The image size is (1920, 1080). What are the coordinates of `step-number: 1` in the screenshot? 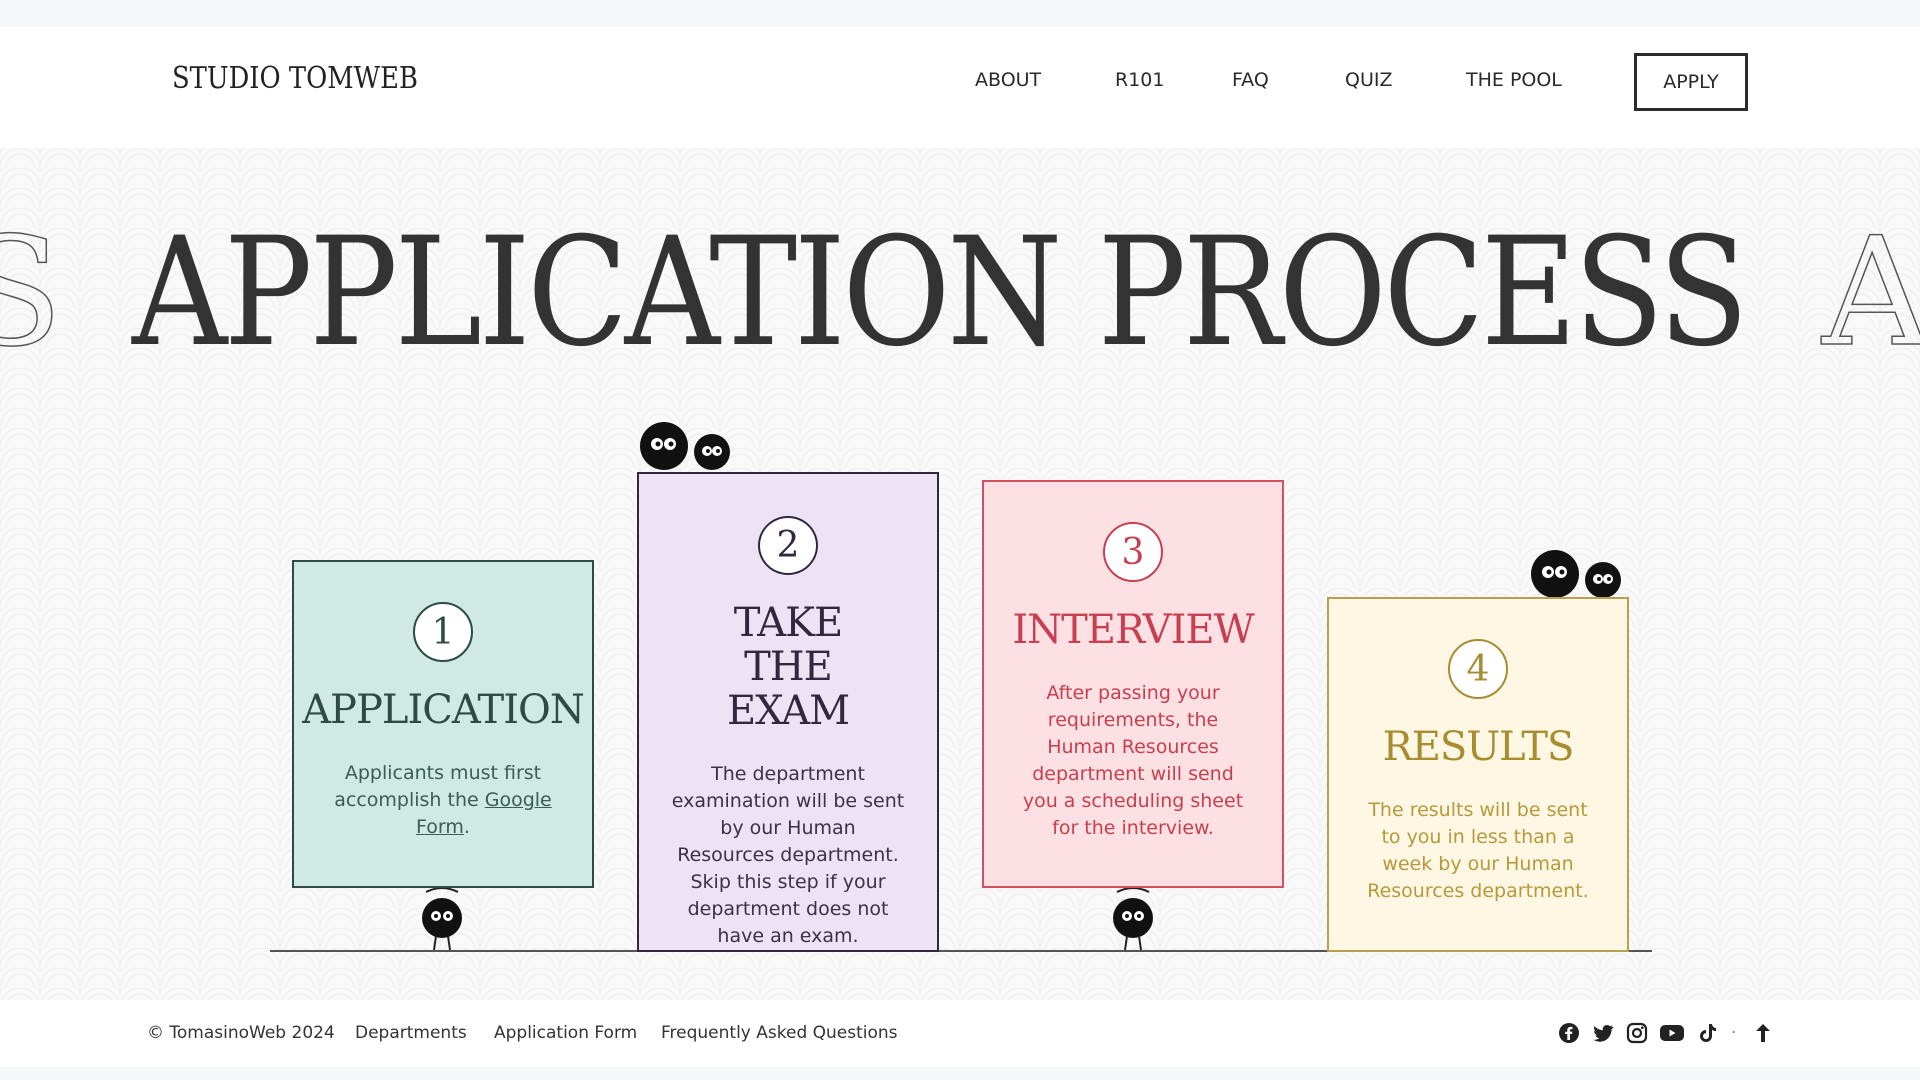 It's located at (443, 632).